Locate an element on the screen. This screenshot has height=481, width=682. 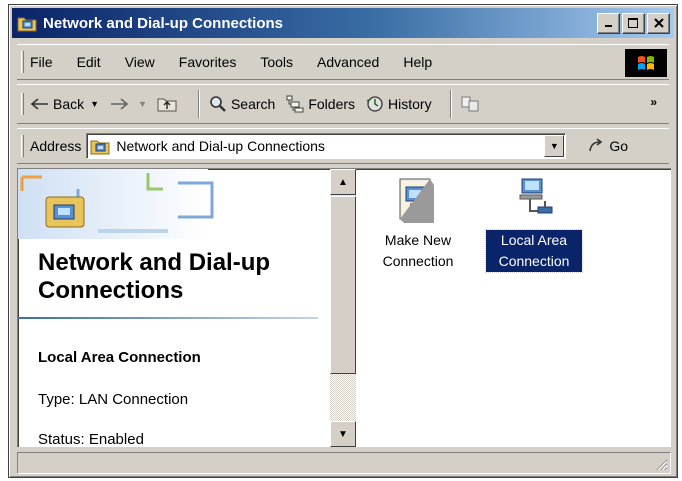
history-icon is located at coordinates (375, 104).